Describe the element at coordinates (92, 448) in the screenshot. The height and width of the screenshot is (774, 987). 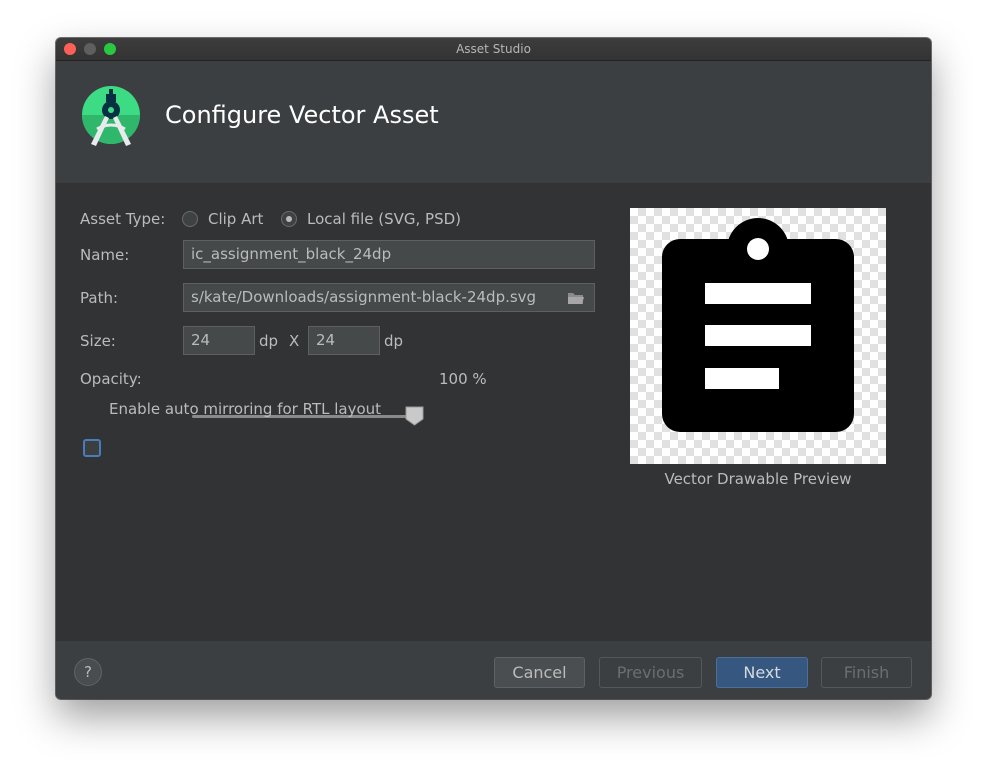
I see `auto-mirroring-checkbox` at that location.